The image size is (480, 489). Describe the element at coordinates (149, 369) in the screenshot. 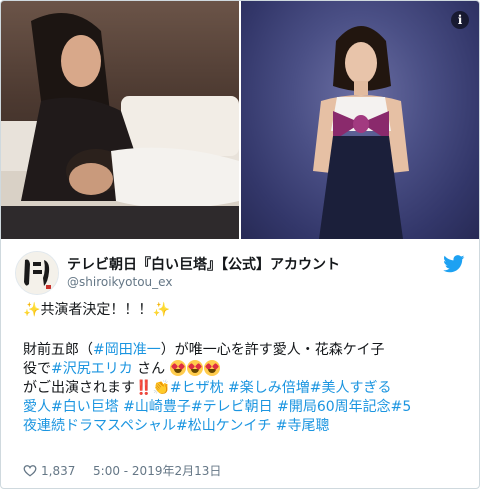

I see `text-fragment: さん` at that location.